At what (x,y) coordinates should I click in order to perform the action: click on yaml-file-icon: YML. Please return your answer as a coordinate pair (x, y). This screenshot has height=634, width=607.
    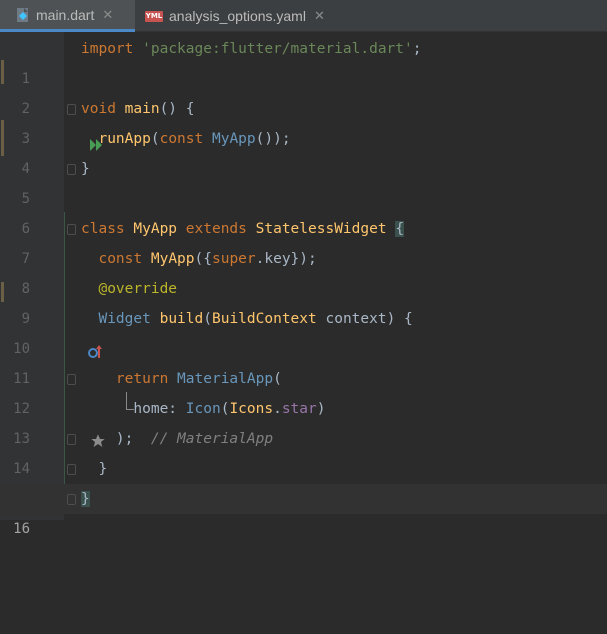
    Looking at the image, I should click on (154, 16).